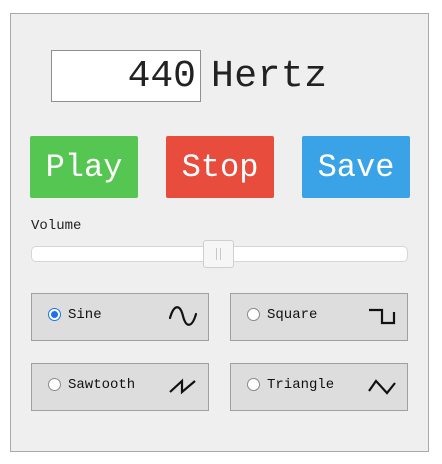 This screenshot has width=442, height=464. What do you see at coordinates (126, 76) in the screenshot?
I see `frequency-input` at bounding box center [126, 76].